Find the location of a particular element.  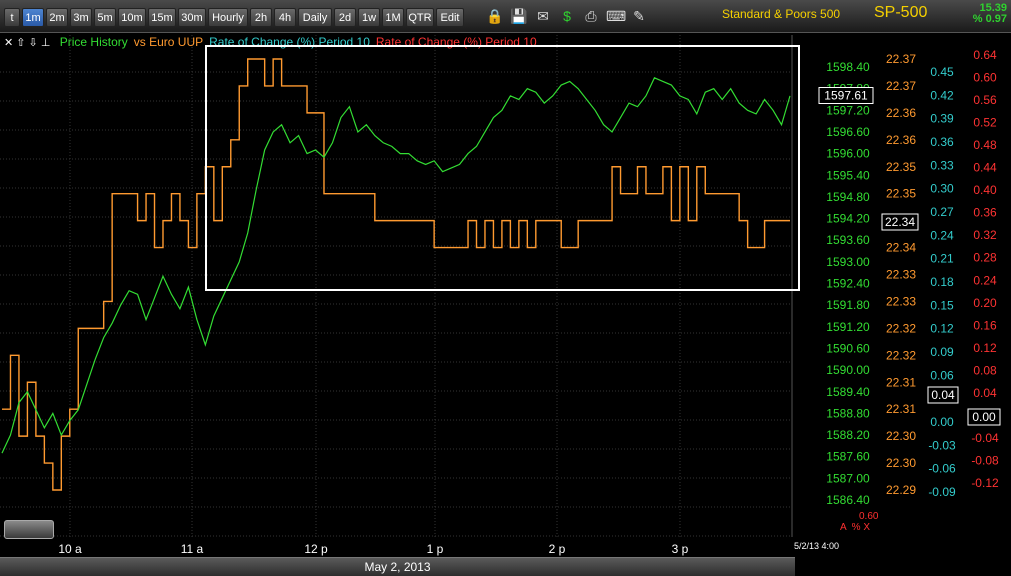

roc-red-tick-4: 0.48 is located at coordinates (985, 145).